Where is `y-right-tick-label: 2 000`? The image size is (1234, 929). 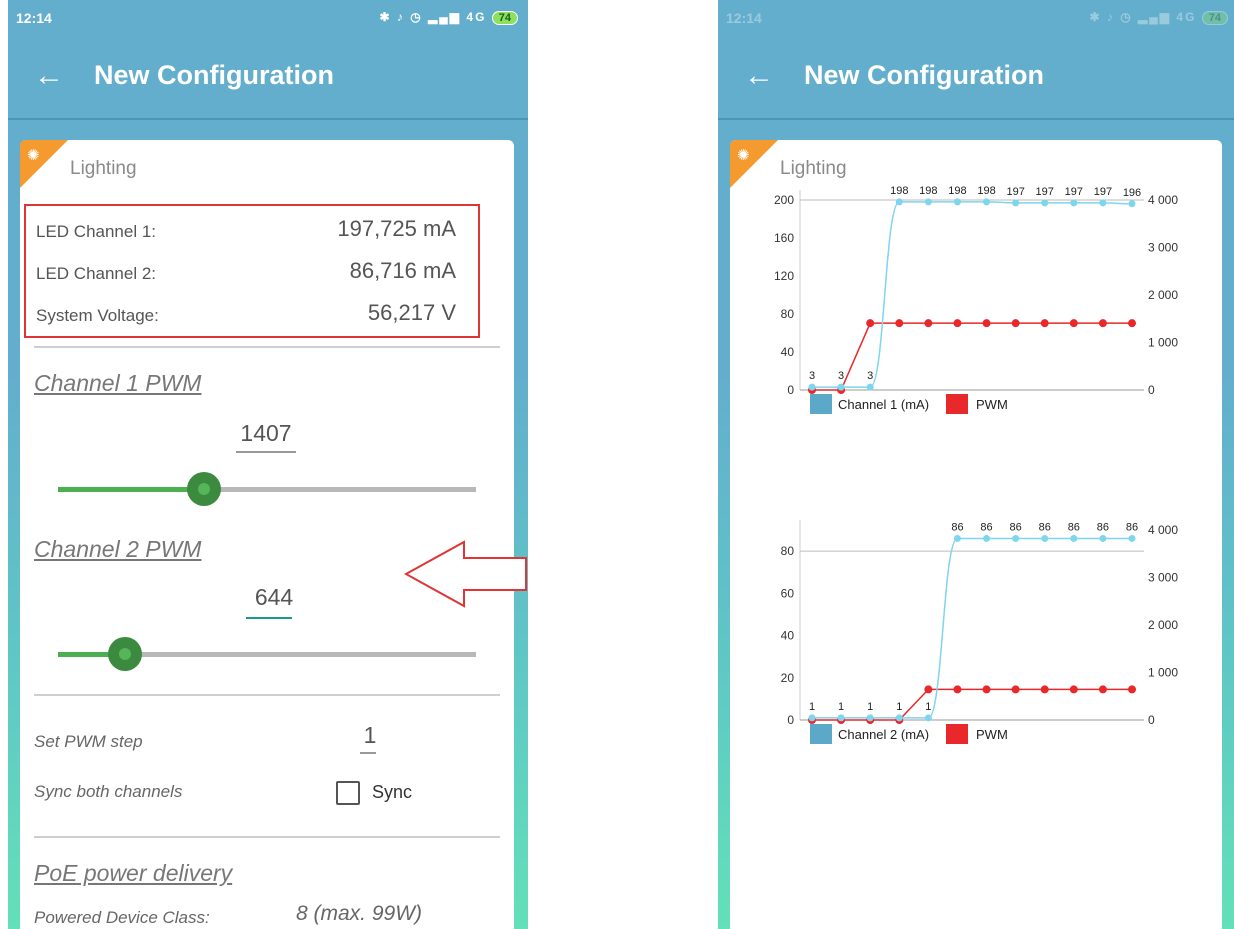
y-right-tick-label: 2 000 is located at coordinates (1163, 295).